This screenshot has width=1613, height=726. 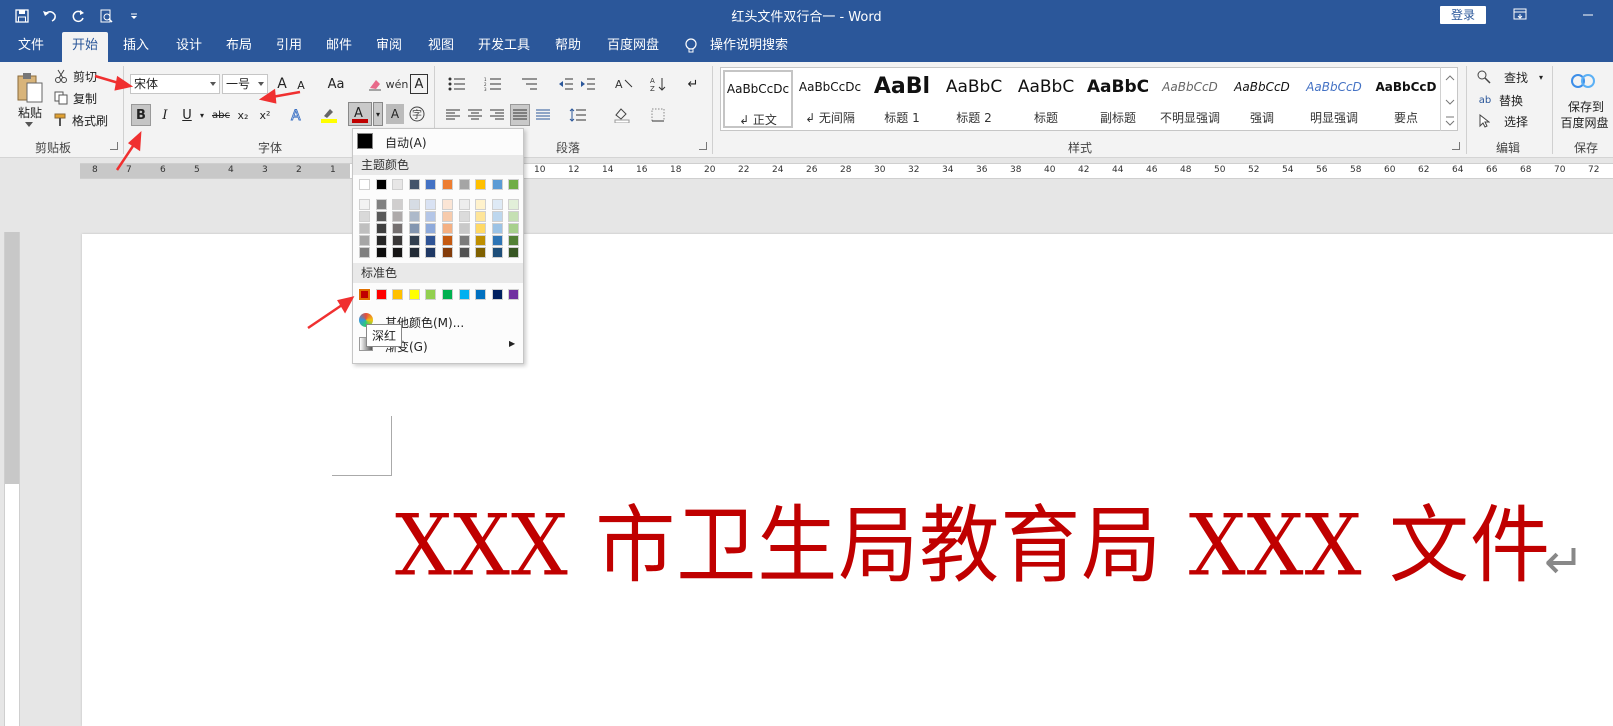 I want to click on tell-me-search: 操作说明搜索, so click(x=749, y=47).